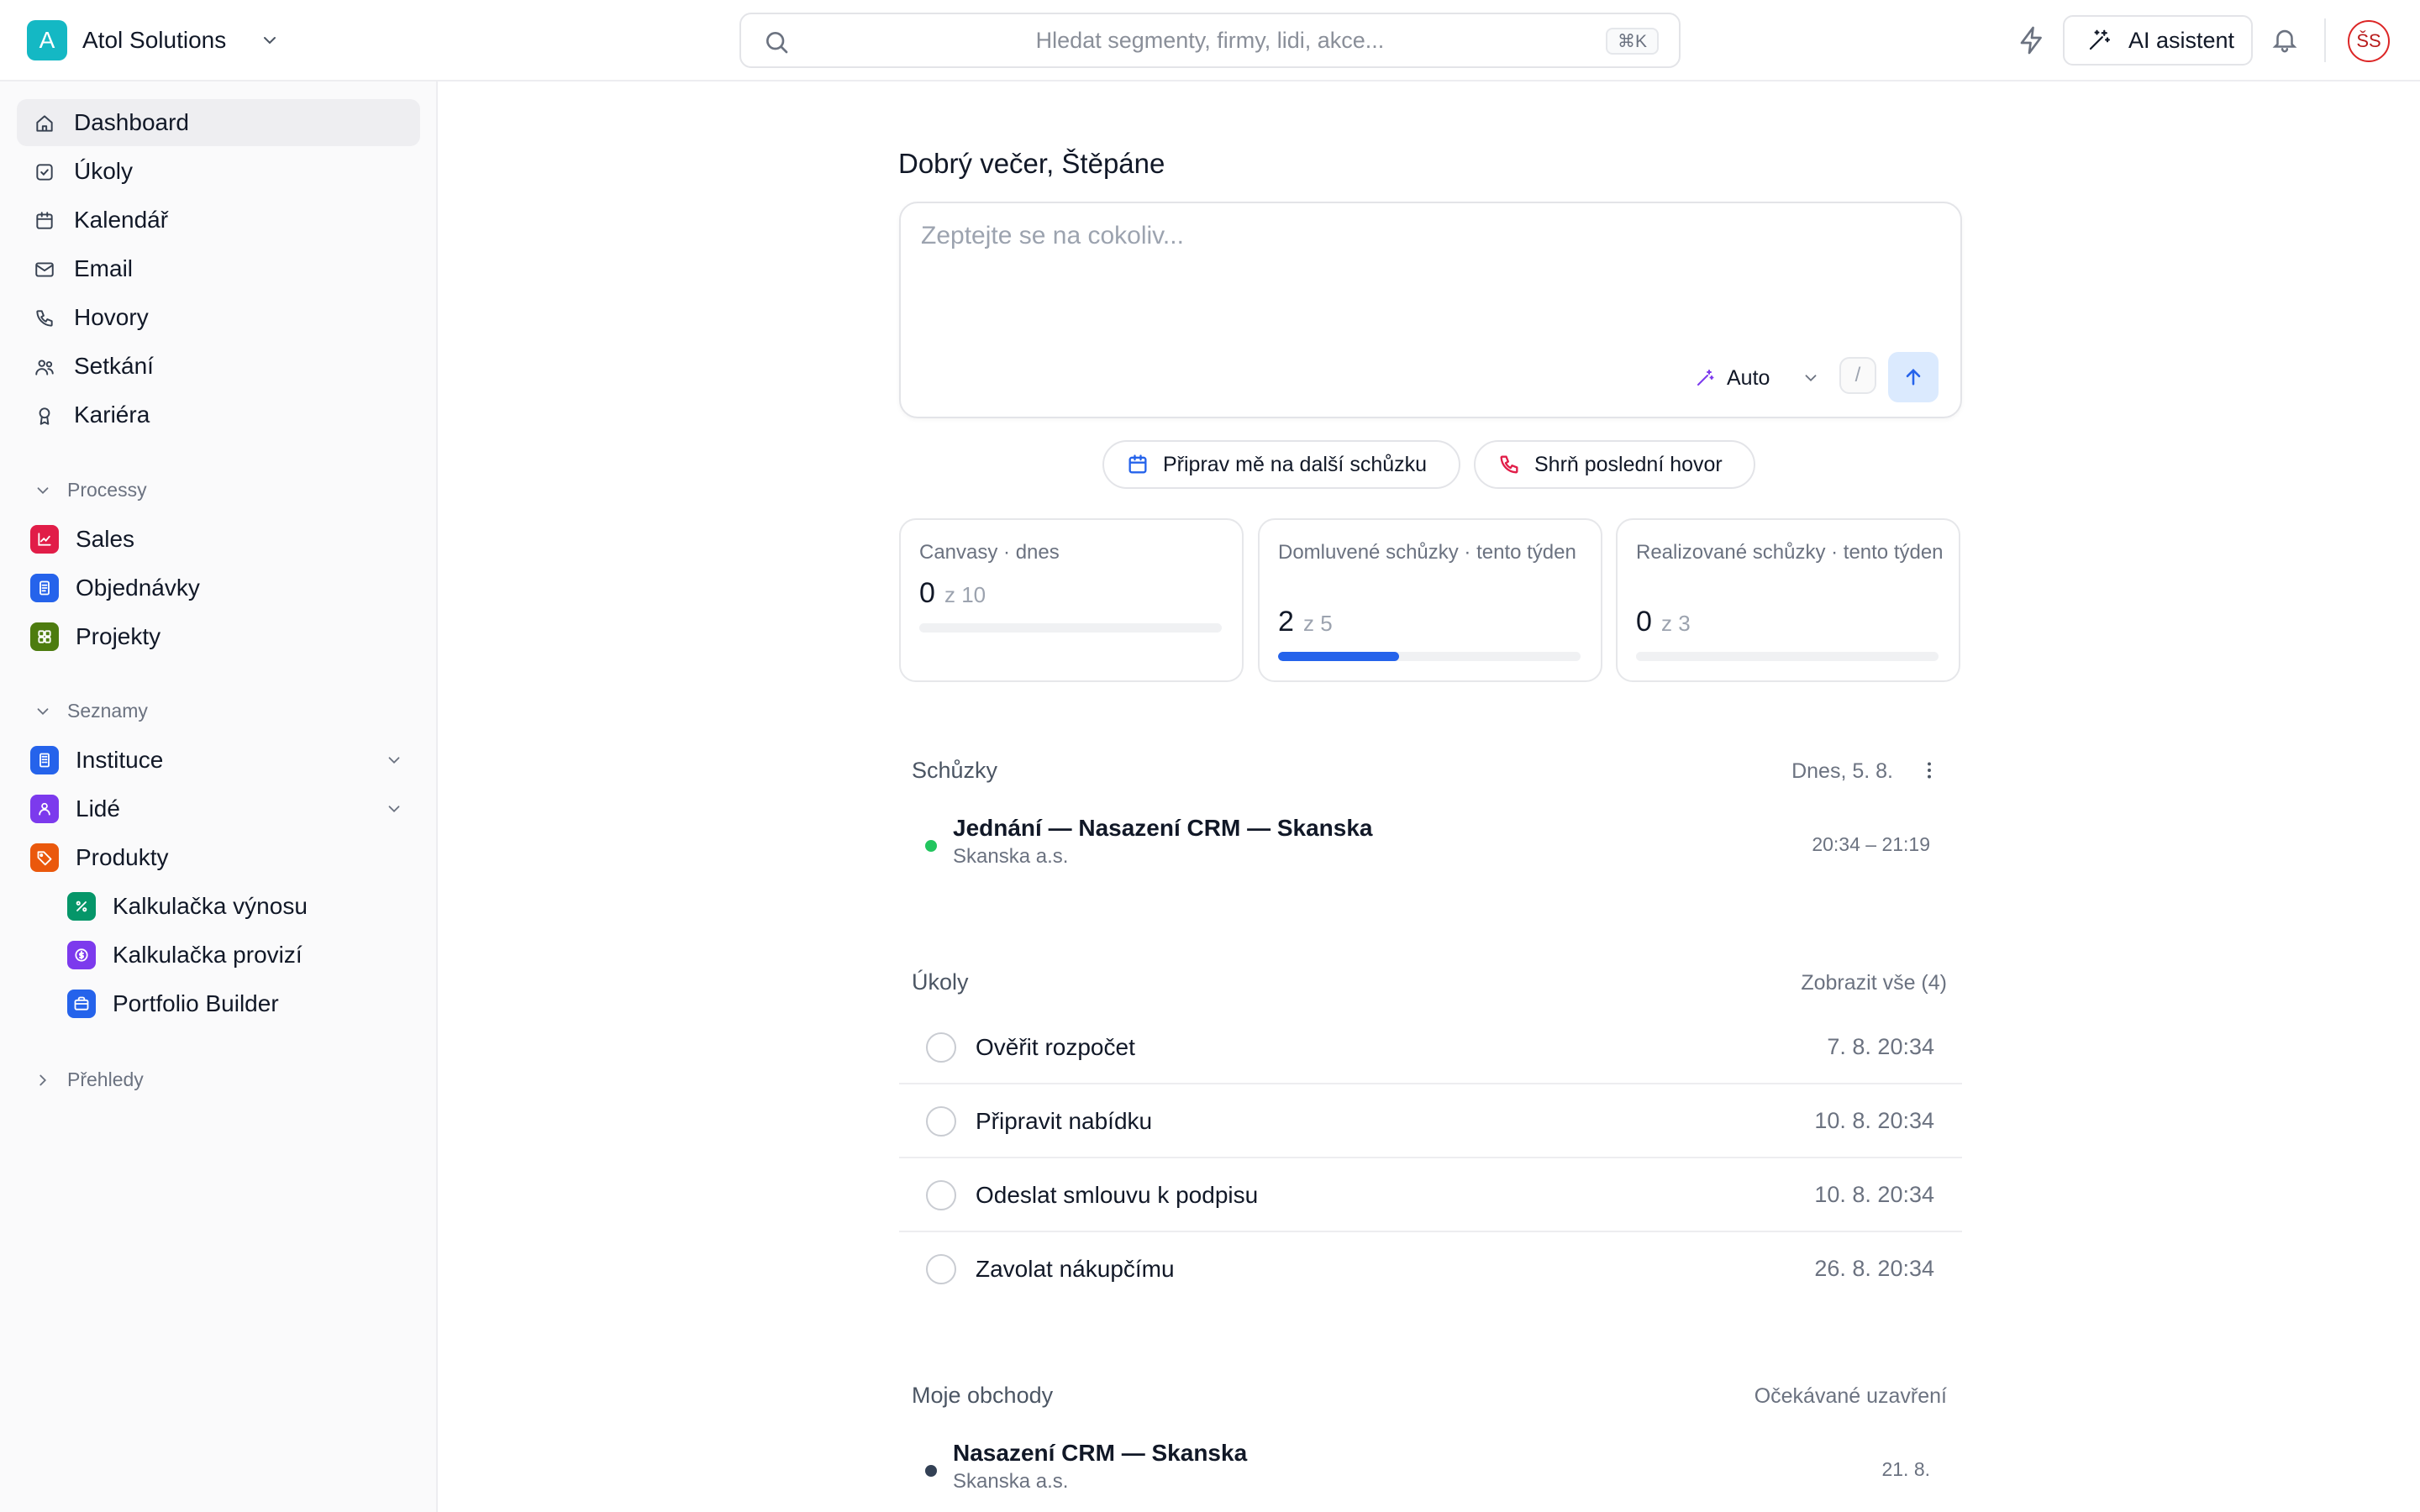  Describe the element at coordinates (1117, 1195) in the screenshot. I see `task-label: Odeslat smlouvu k podpisu` at that location.